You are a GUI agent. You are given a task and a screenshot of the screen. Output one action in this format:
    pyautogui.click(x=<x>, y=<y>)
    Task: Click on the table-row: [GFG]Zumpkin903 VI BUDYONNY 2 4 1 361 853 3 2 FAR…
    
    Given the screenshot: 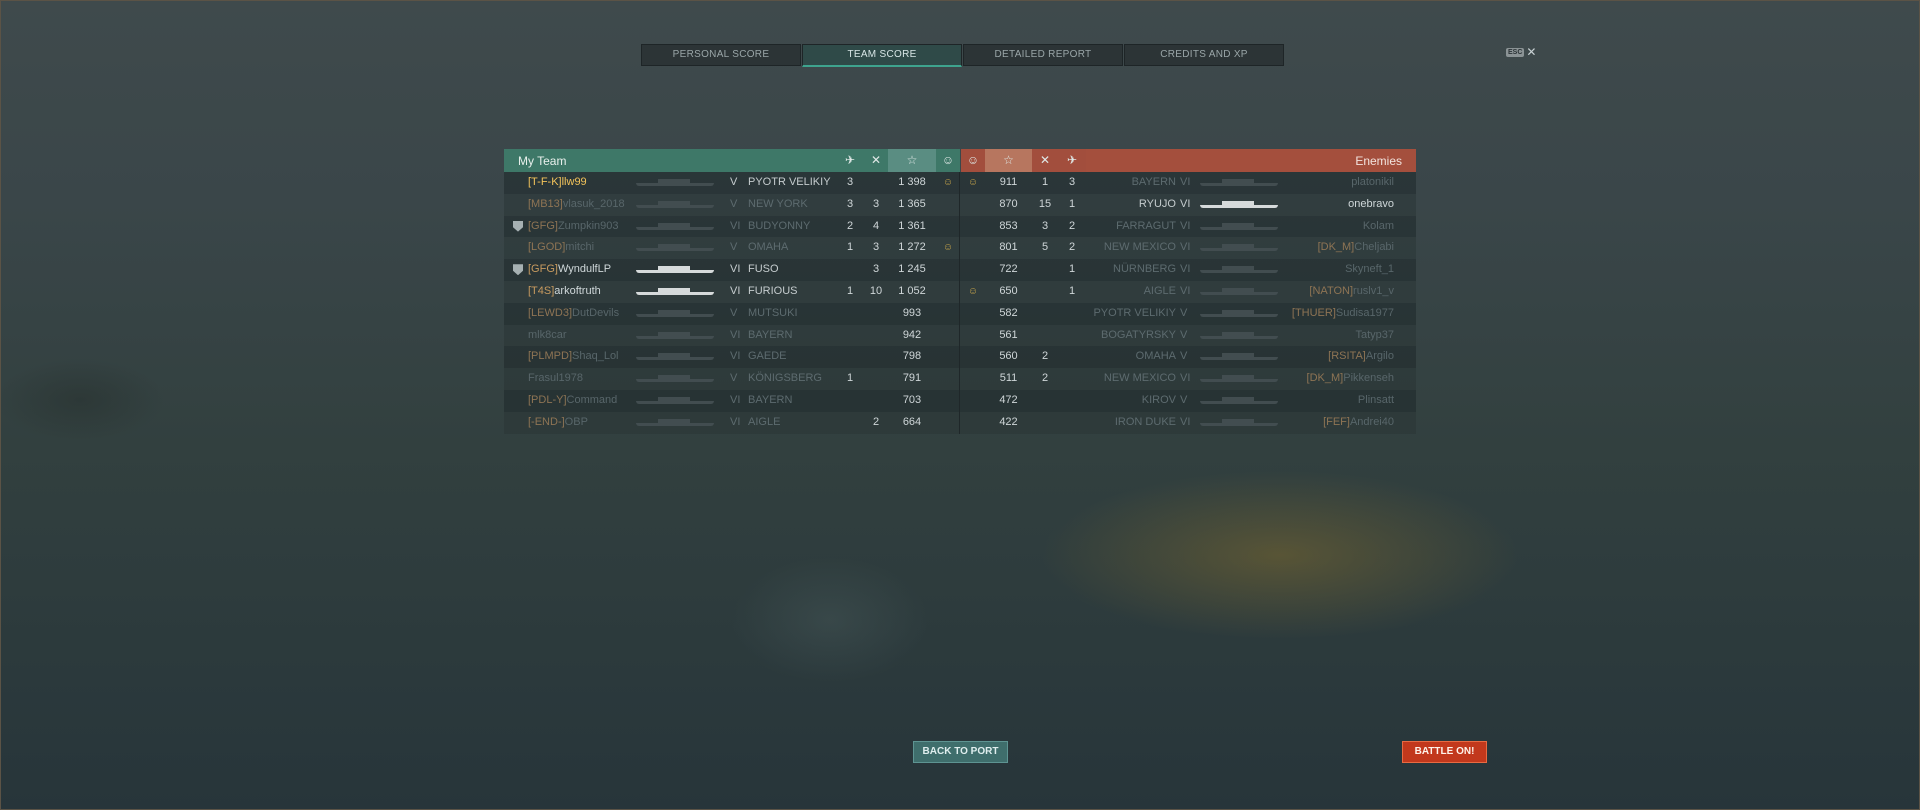 What is the action you would take?
    pyautogui.click(x=960, y=226)
    